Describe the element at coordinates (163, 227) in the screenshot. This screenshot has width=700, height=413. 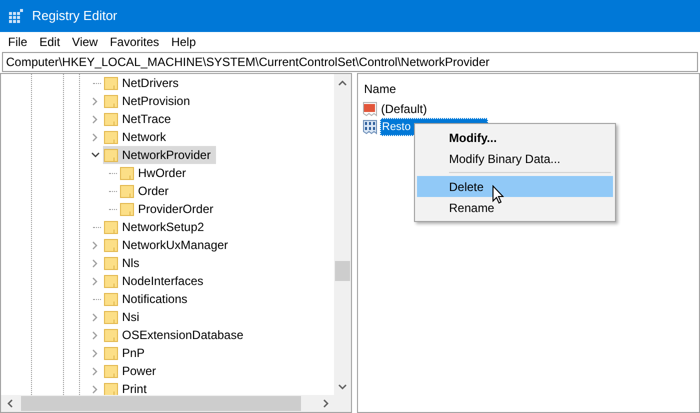
I see `tree-item-label: NetworkSetup2` at that location.